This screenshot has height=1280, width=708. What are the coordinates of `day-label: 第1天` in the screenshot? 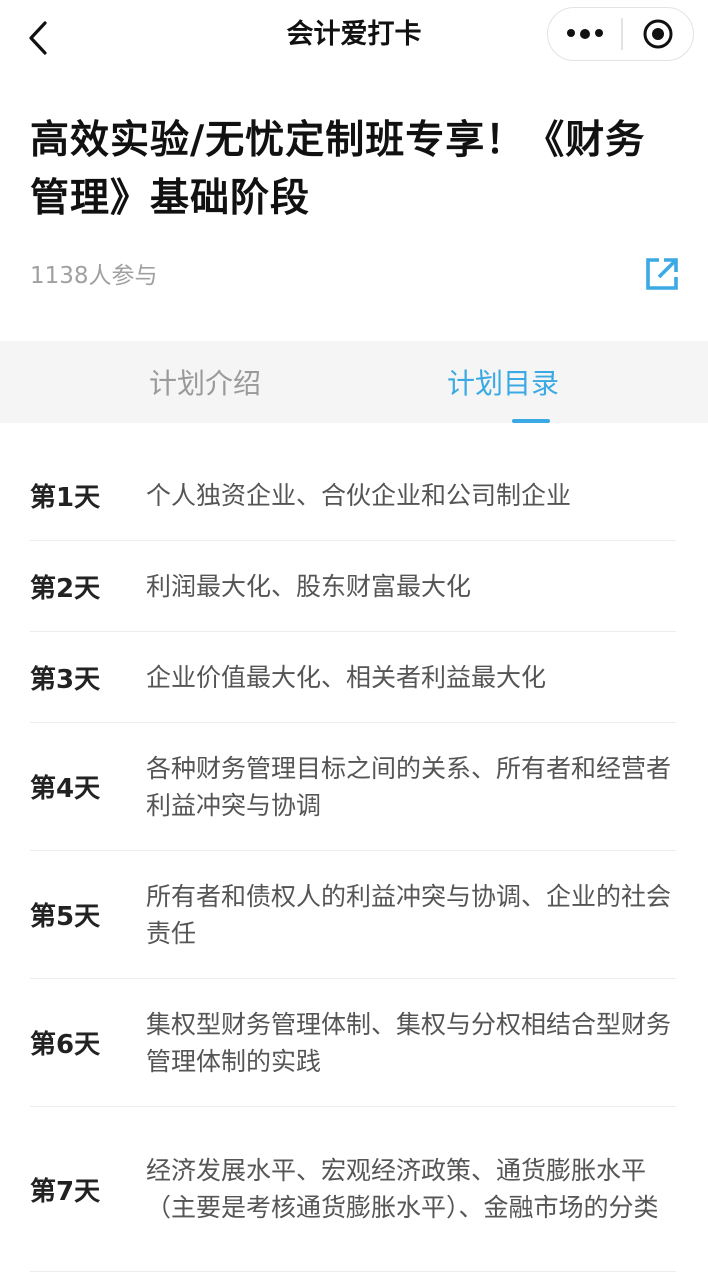 It's located at (65, 498).